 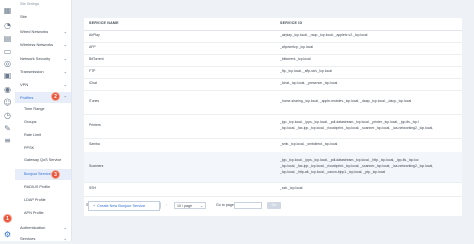 What do you see at coordinates (7, 234) in the screenshot?
I see `settings-icon: ⚙` at bounding box center [7, 234].